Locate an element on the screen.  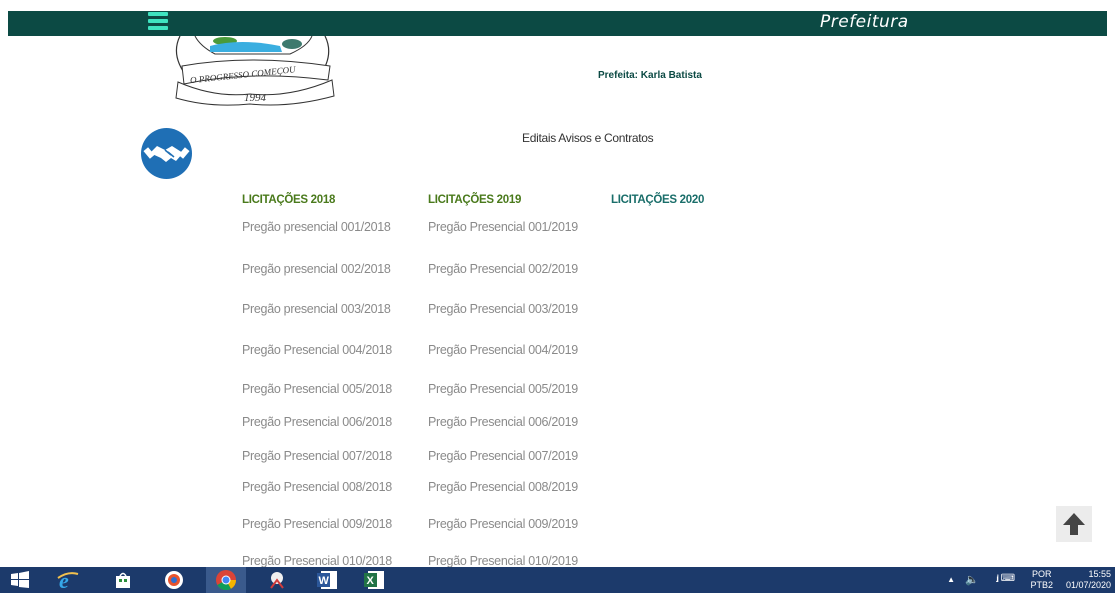
link-pregao-2019-006: Pregão Presencial 006/2019 is located at coordinates (503, 422).